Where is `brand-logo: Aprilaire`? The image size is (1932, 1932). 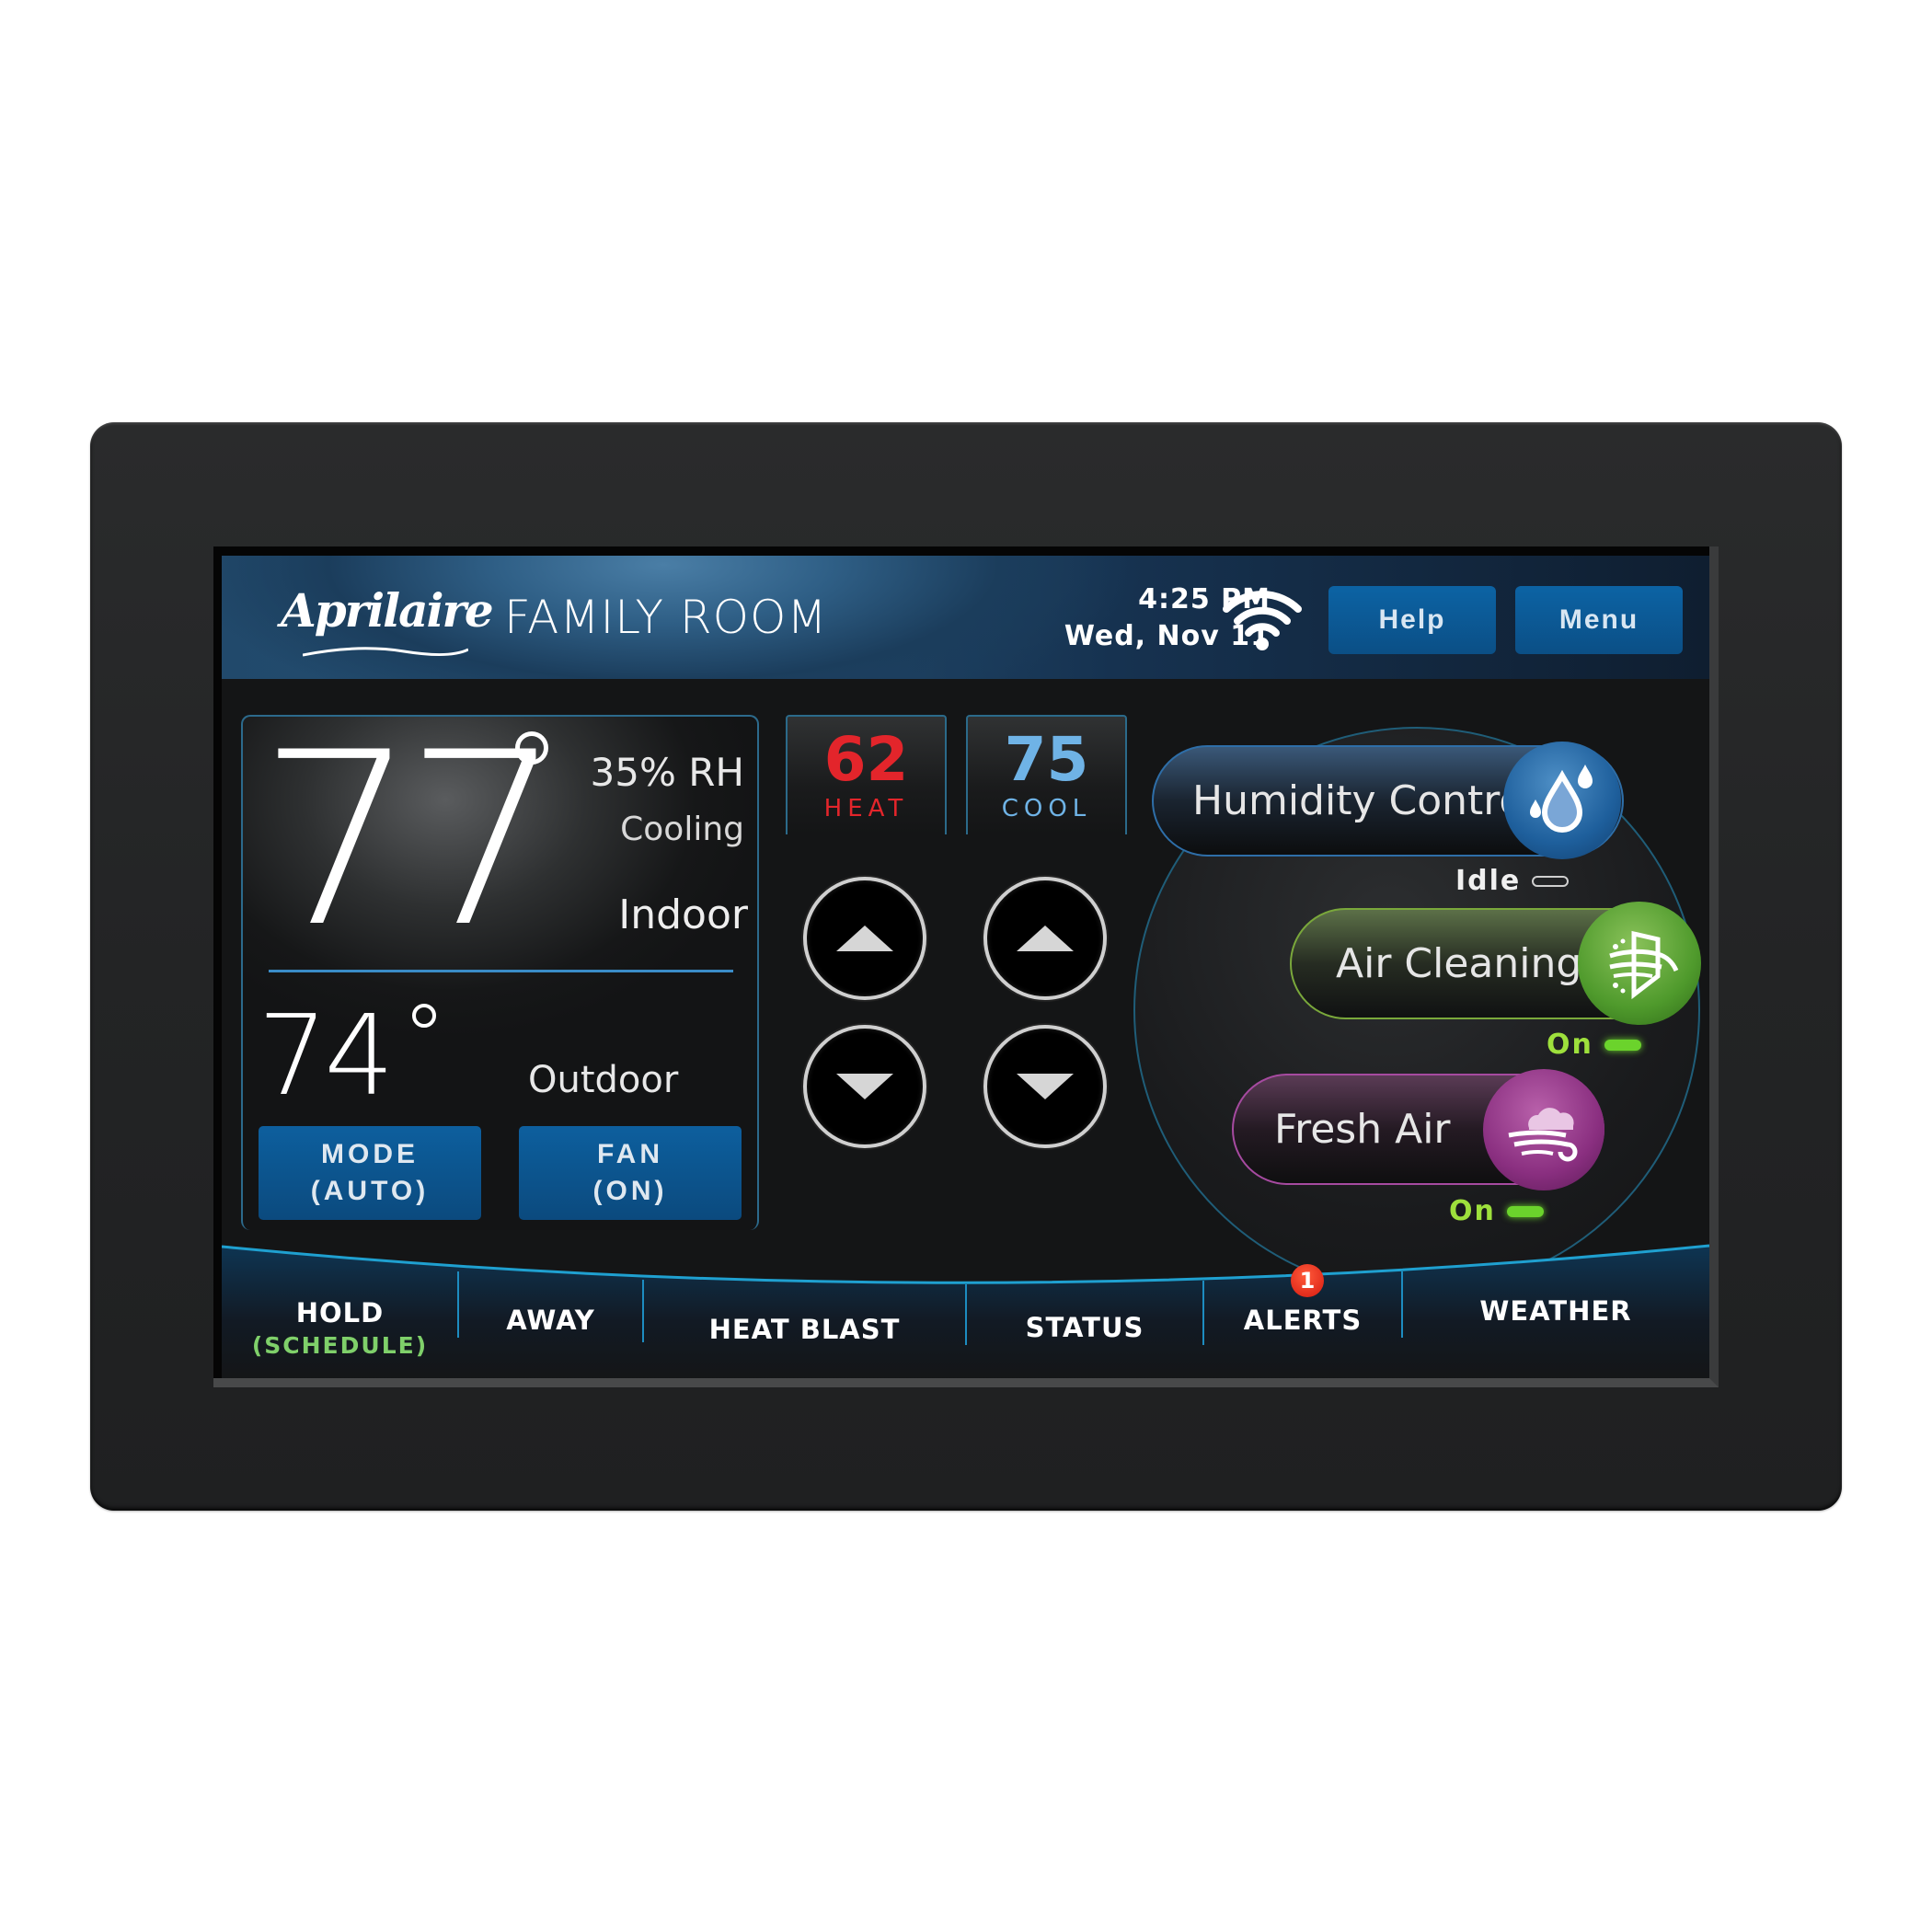
brand-logo: Aprilaire is located at coordinates (387, 610).